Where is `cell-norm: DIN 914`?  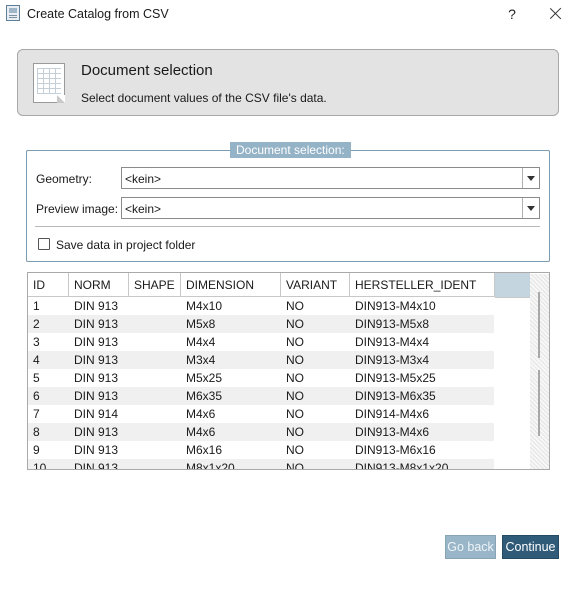
cell-norm: DIN 914 is located at coordinates (96, 414).